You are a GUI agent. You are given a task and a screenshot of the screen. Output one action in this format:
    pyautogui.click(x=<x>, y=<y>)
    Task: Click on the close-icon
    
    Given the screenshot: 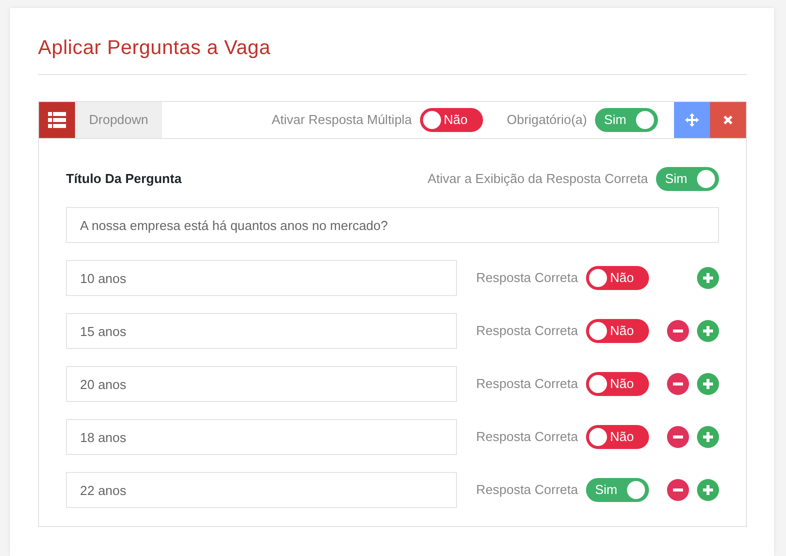 What is the action you would take?
    pyautogui.click(x=728, y=120)
    